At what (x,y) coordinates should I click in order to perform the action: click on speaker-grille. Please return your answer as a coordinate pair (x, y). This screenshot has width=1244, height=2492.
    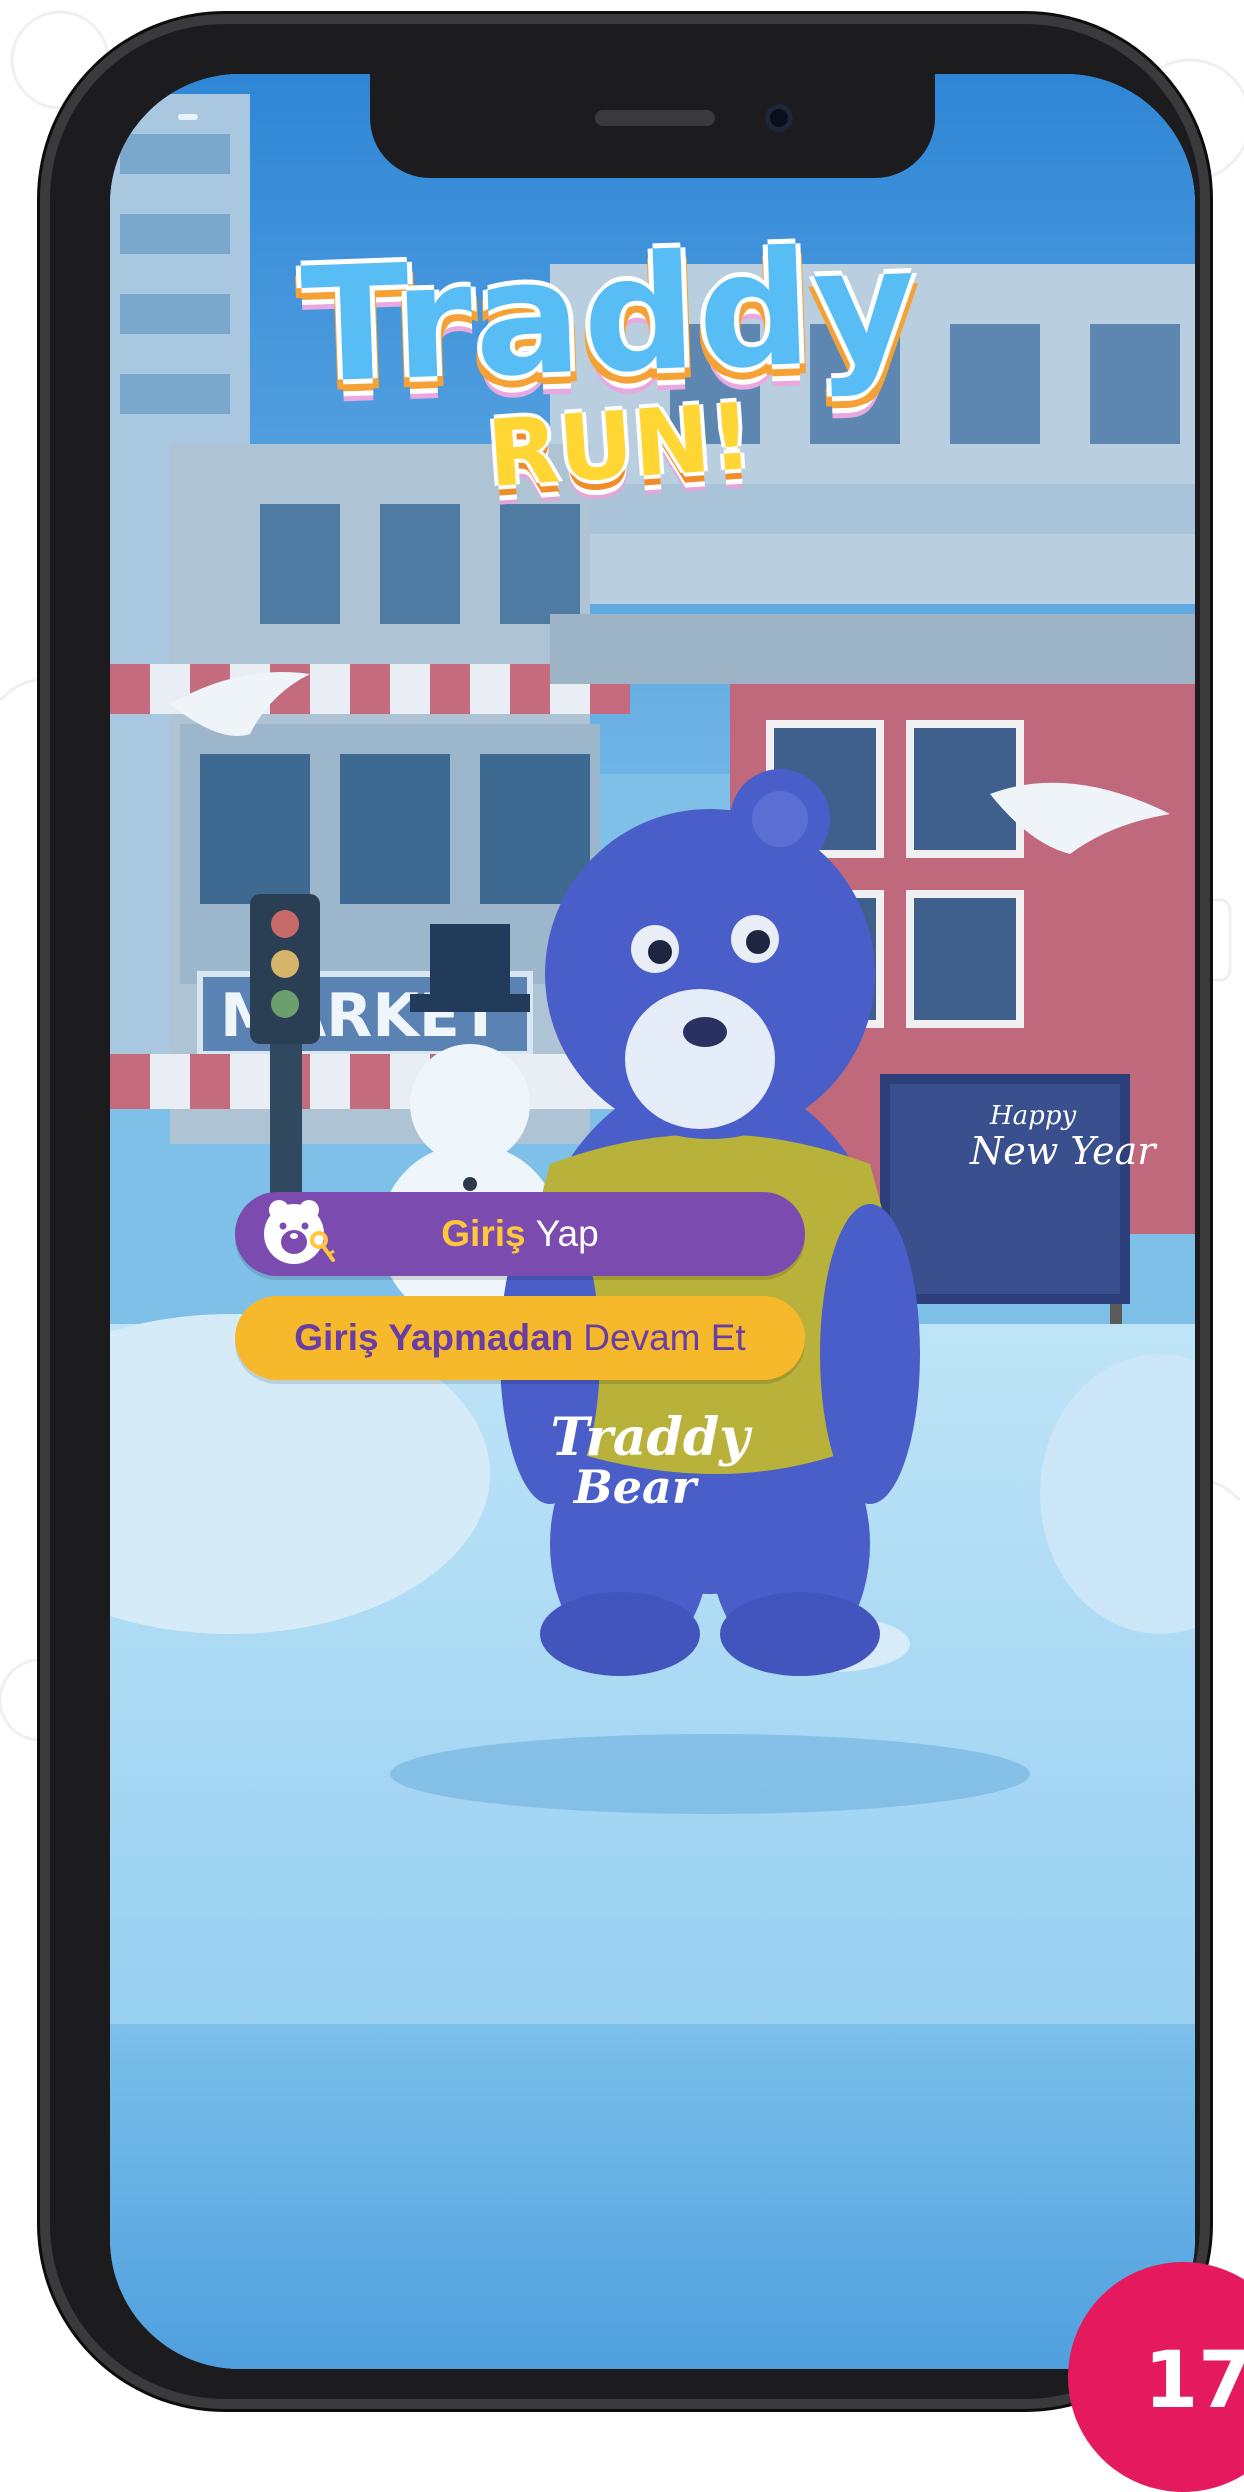
    Looking at the image, I should click on (655, 118).